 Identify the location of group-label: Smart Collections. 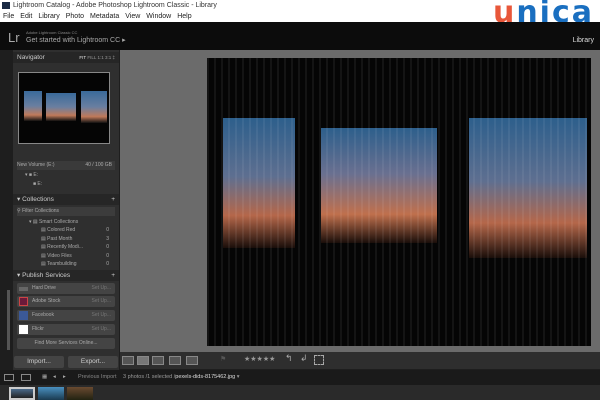
(59, 222).